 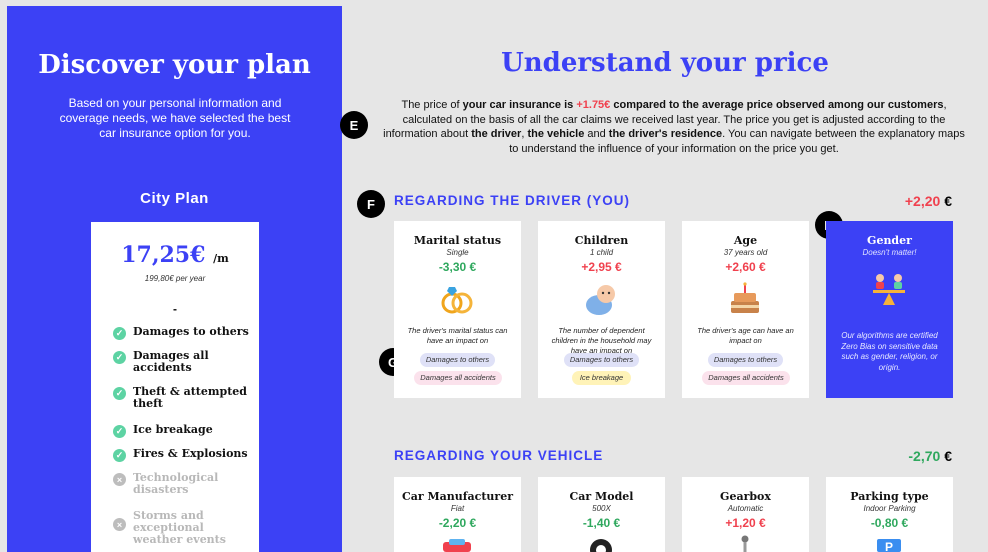 I want to click on factor-subtitle: 1 child, so click(x=601, y=252).